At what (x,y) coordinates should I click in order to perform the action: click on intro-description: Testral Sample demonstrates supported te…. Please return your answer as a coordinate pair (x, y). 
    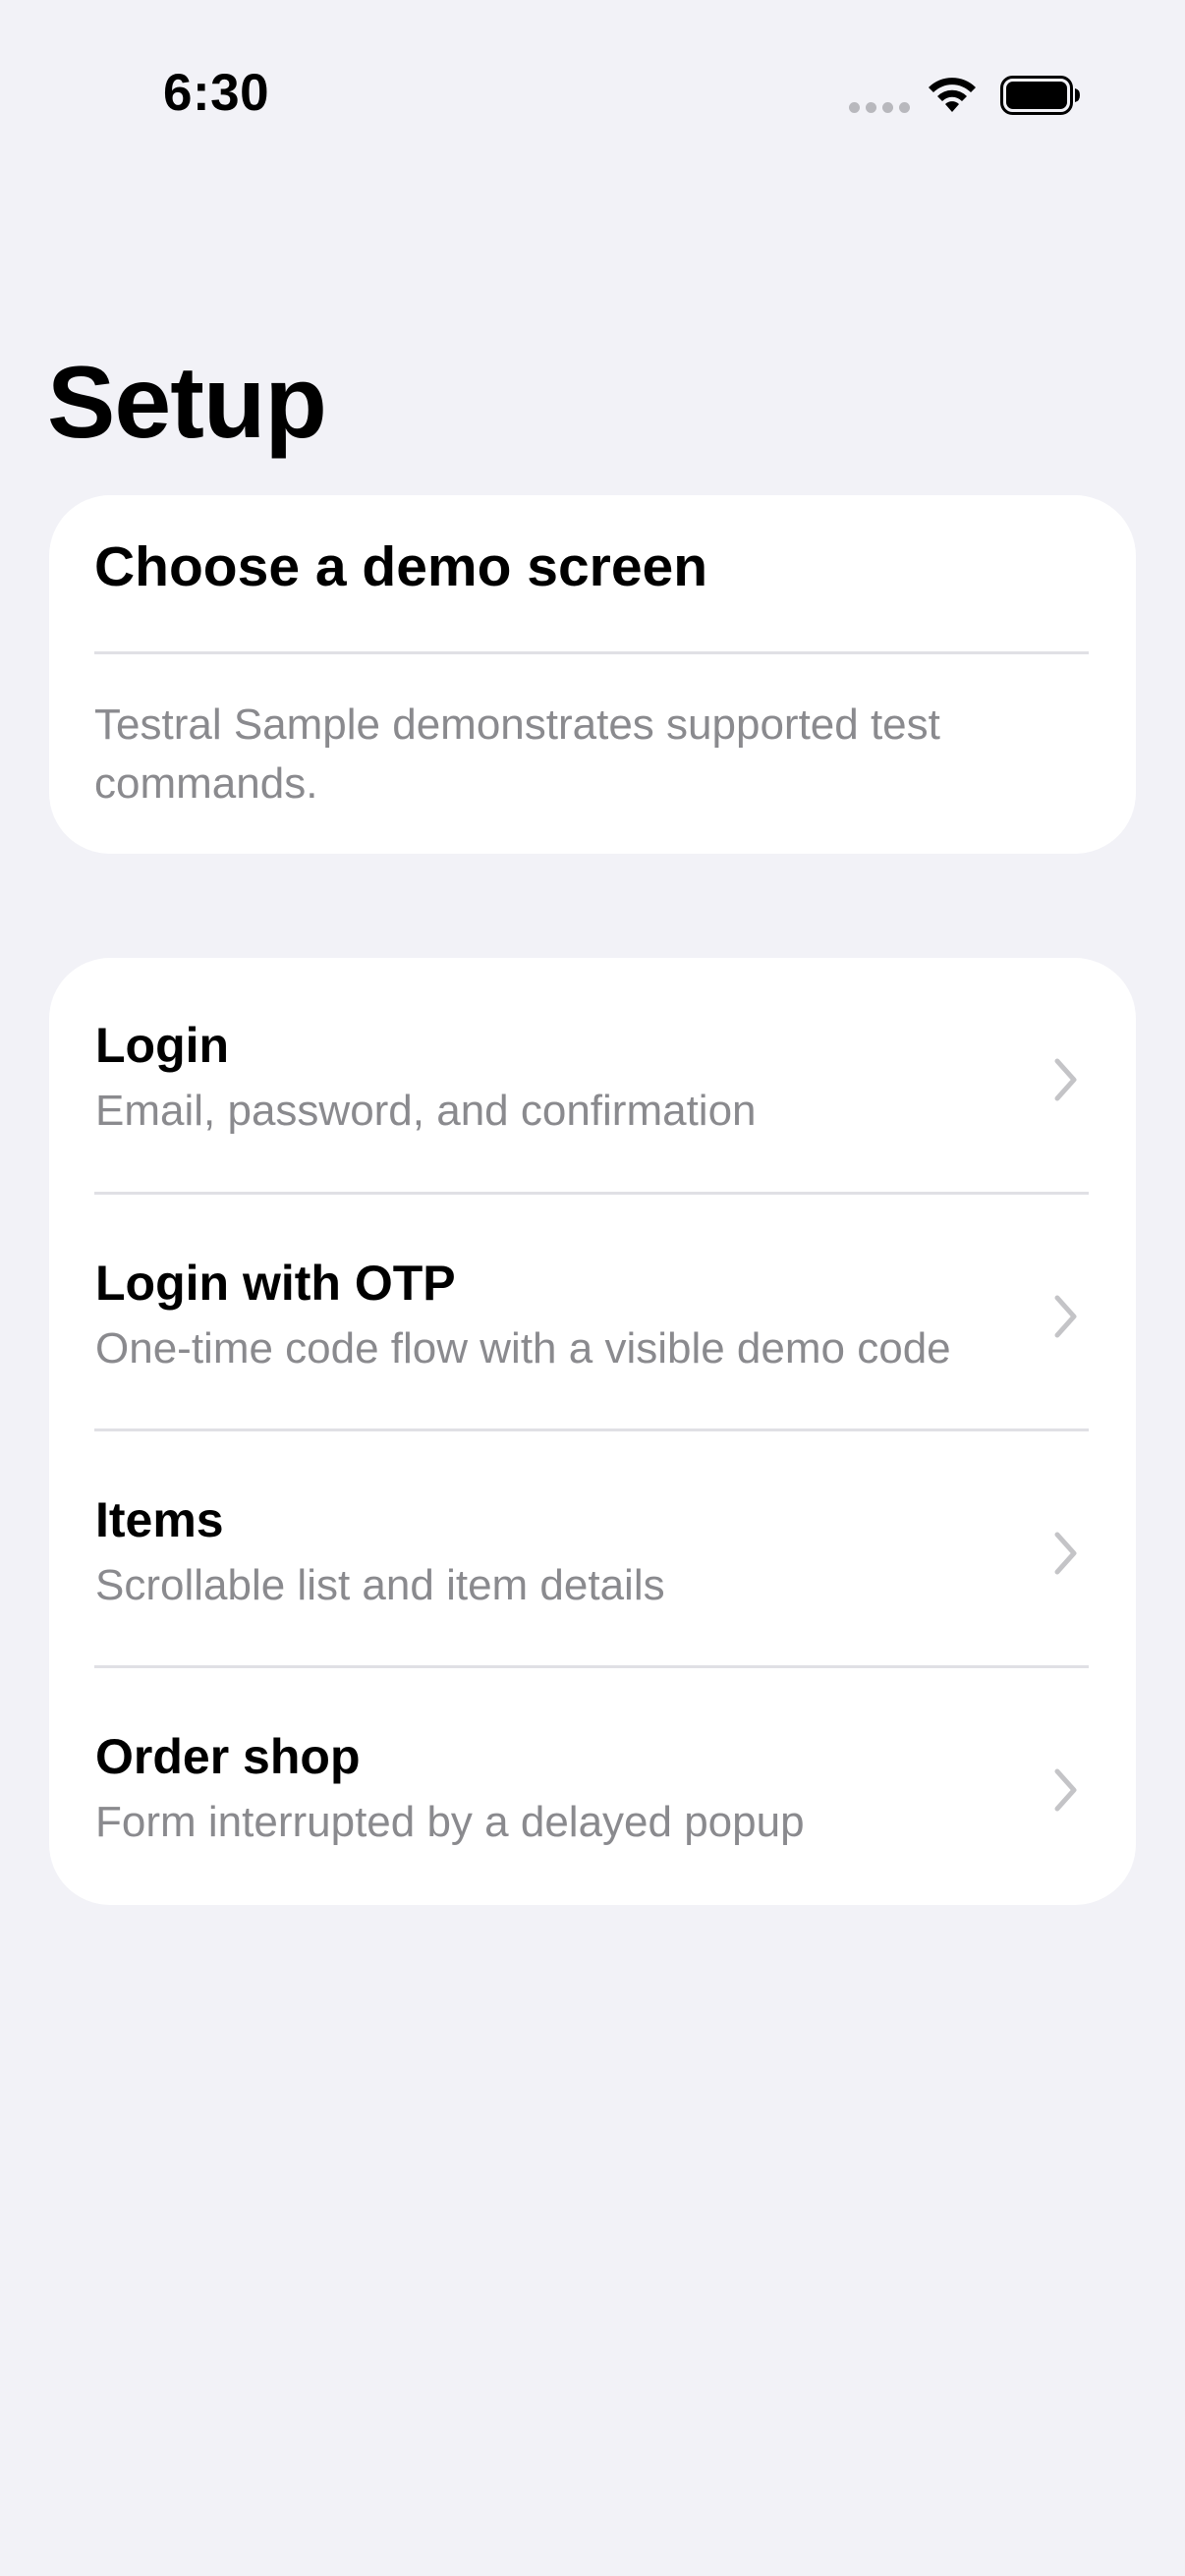
    Looking at the image, I should click on (517, 754).